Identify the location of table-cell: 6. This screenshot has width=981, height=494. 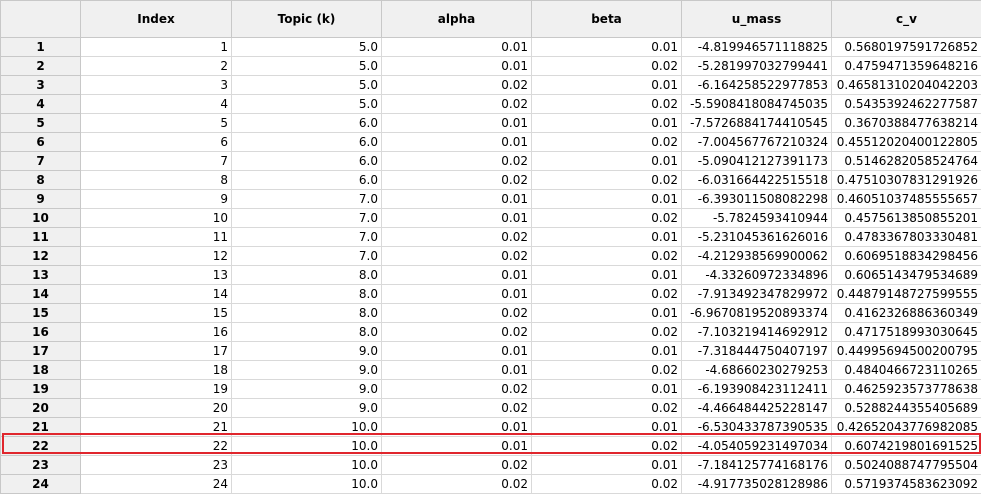
(156, 142).